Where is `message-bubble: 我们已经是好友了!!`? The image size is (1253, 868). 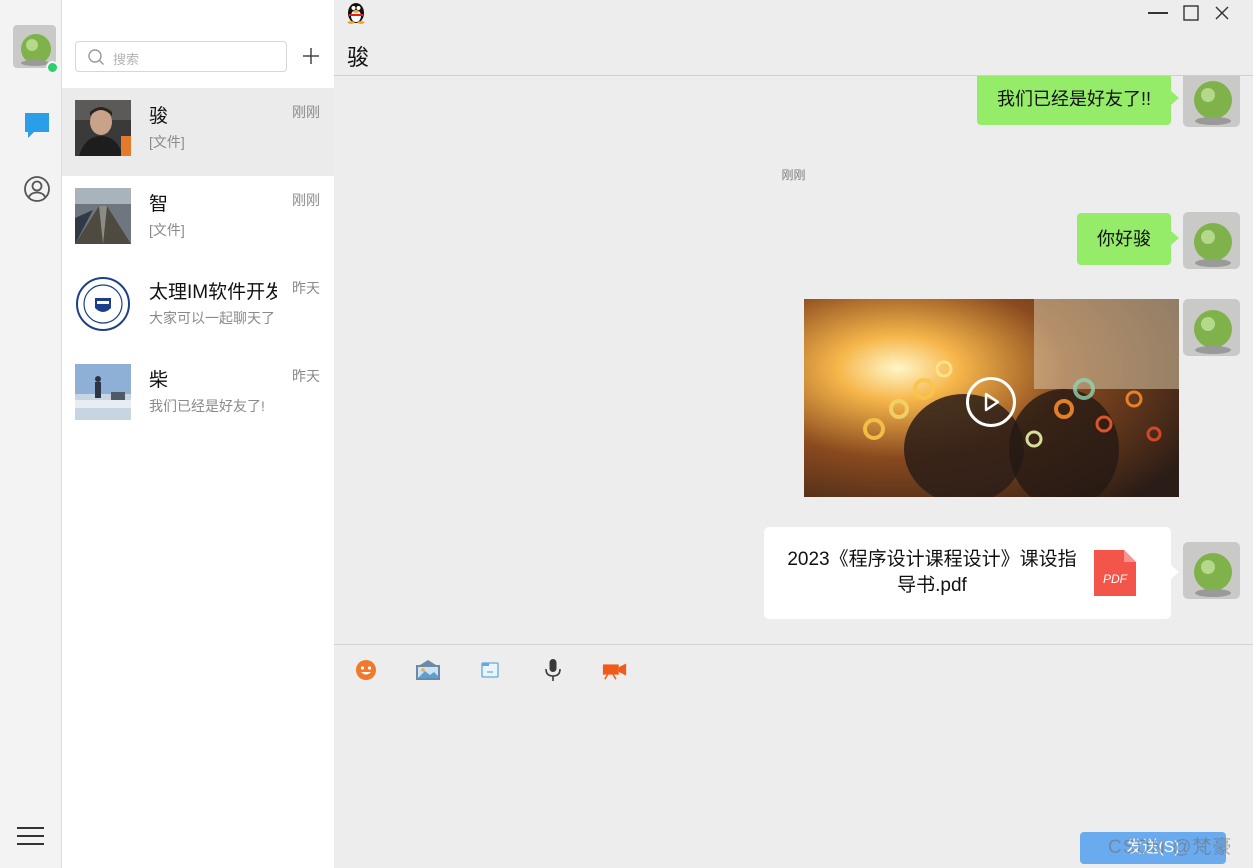 message-bubble: 我们已经是好友了!! is located at coordinates (1078, 100).